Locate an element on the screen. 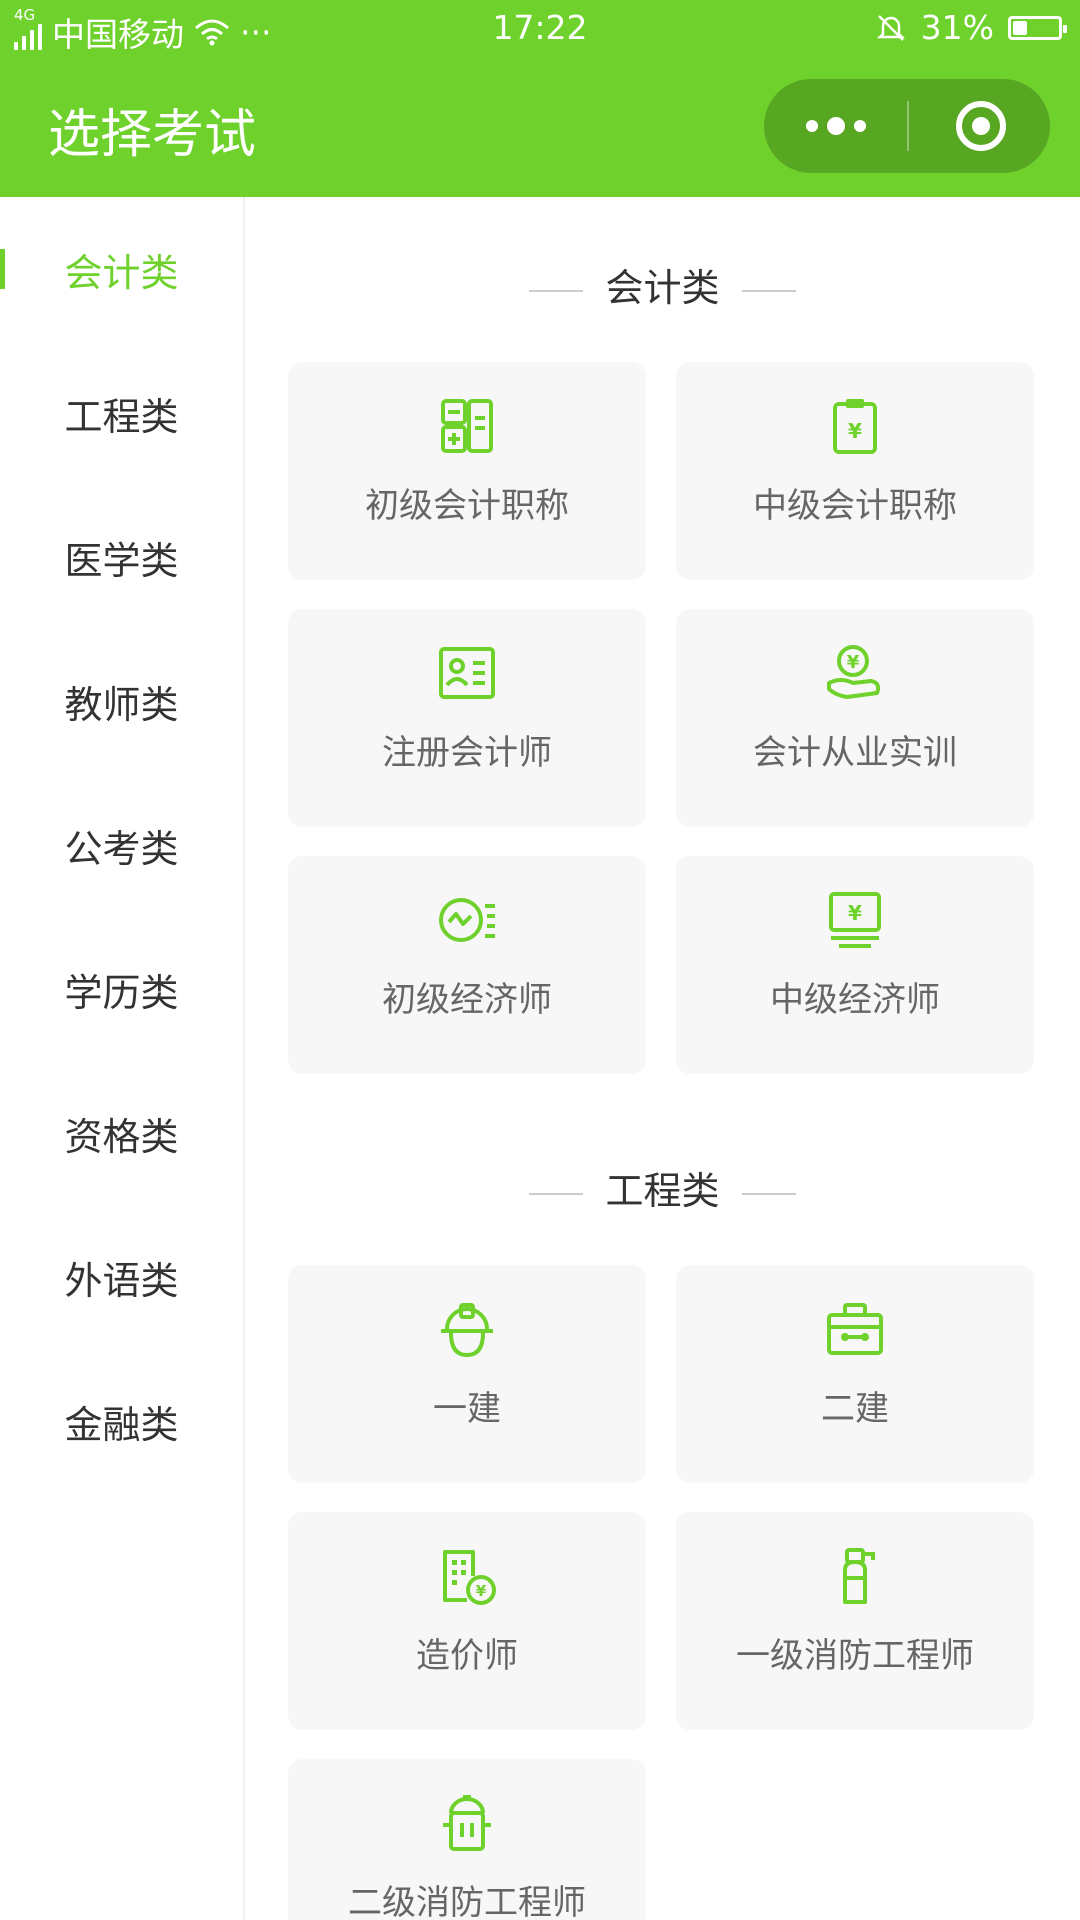 This screenshot has height=1920, width=1080. status-bar: 4G 中国移动 ··· 17:22 31% is located at coordinates (540, 28).